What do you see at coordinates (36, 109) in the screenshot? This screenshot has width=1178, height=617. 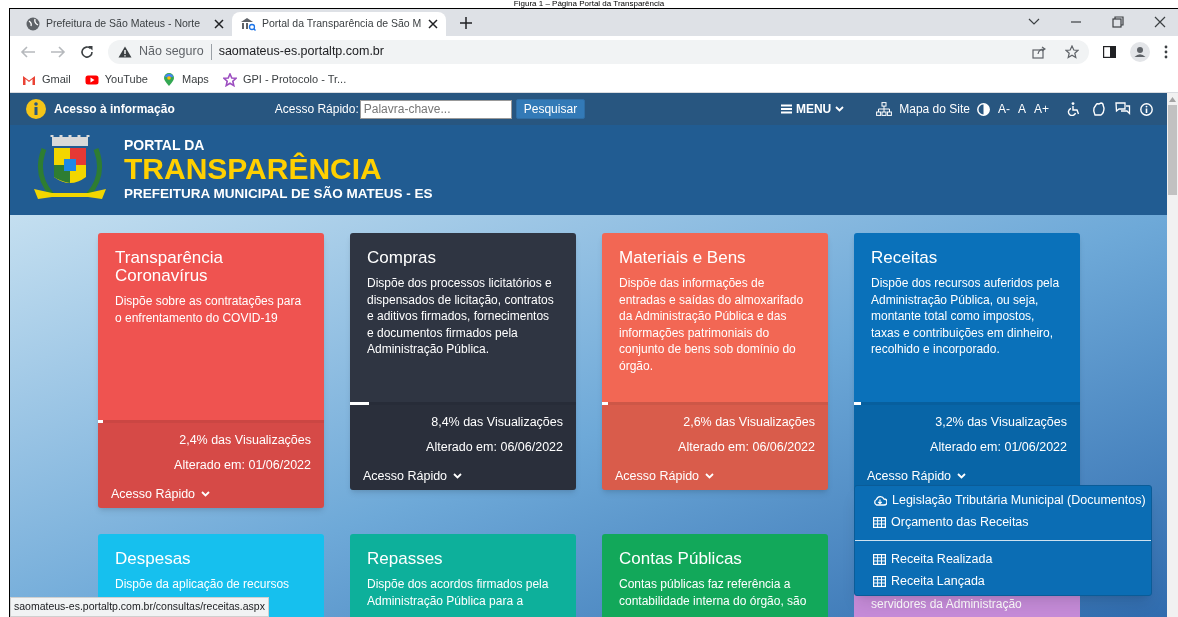 I see `info-icon` at bounding box center [36, 109].